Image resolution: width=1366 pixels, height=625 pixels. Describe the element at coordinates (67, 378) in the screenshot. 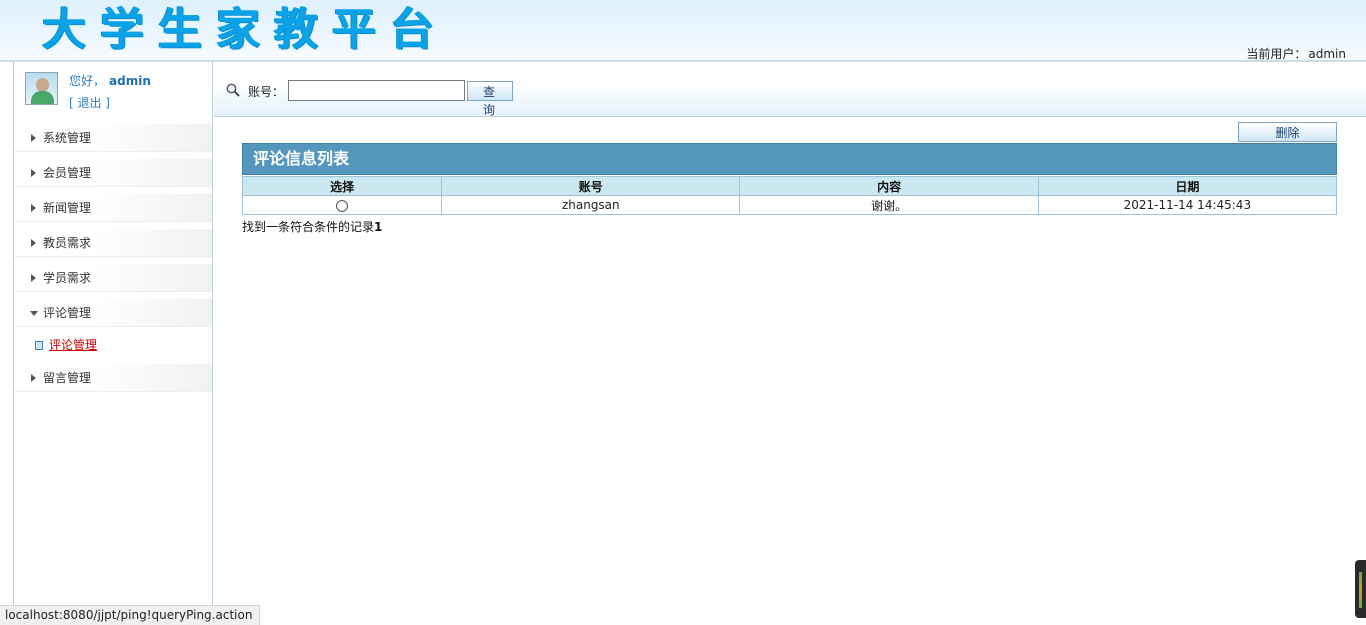

I see `sidebar-item-label: 留言管理` at that location.